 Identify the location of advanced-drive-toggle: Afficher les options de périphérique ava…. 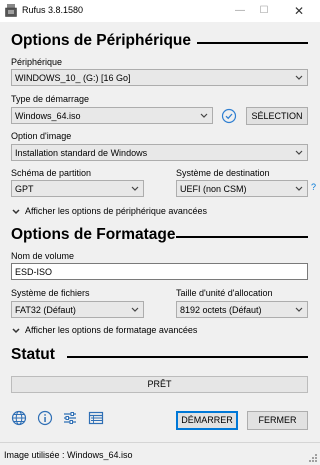
(109, 211).